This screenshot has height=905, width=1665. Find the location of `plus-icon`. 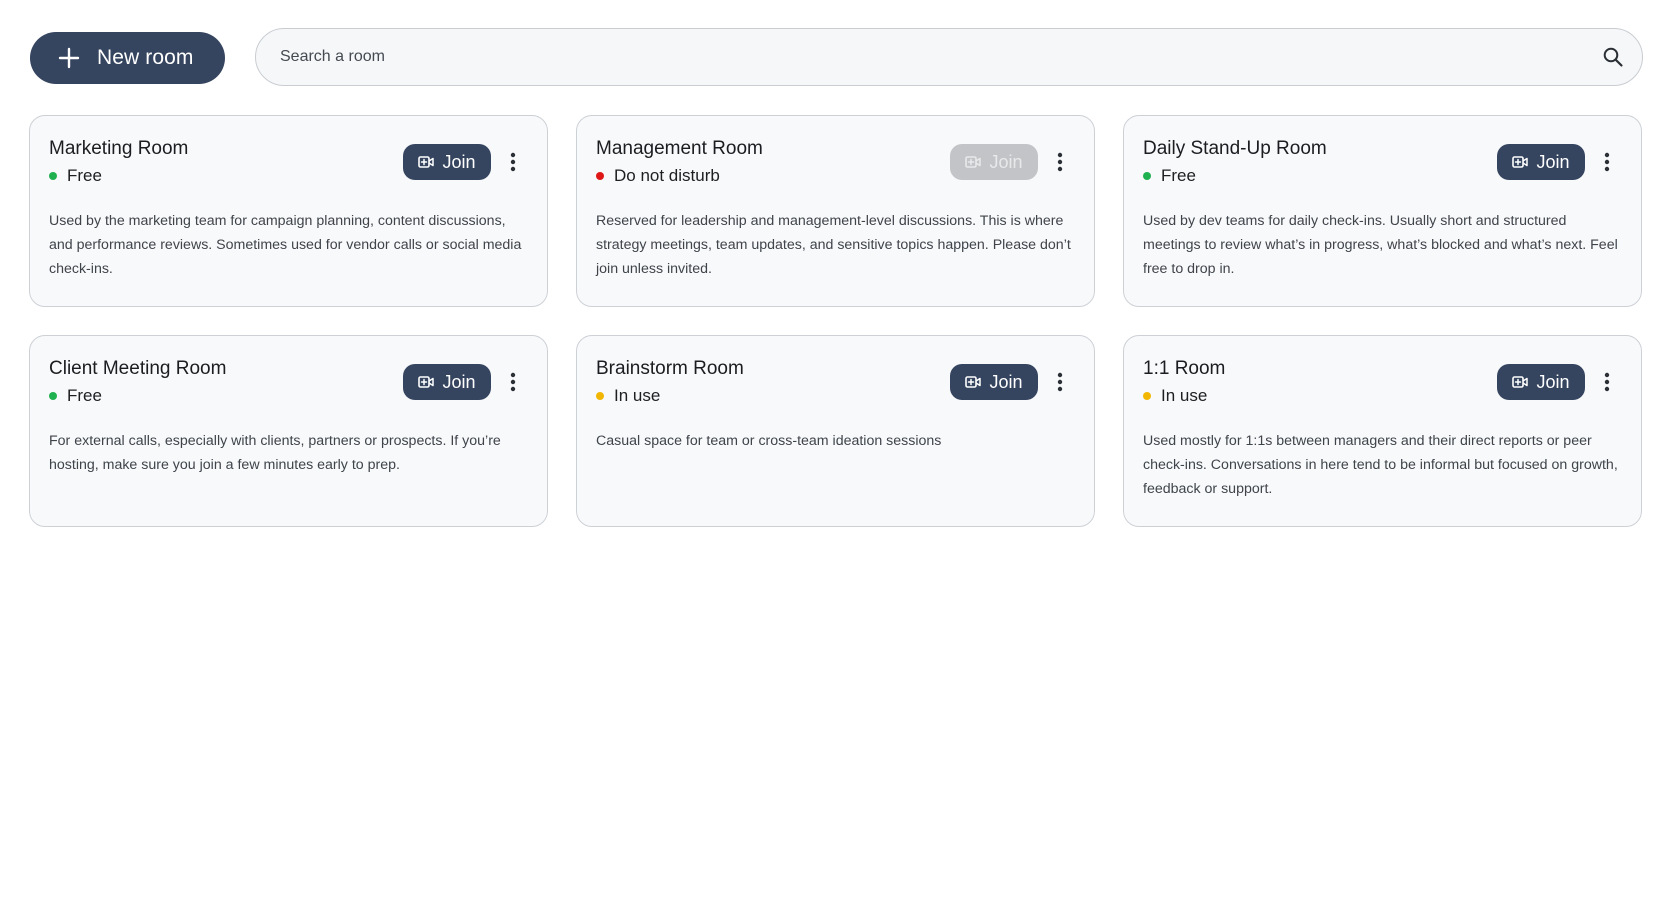

plus-icon is located at coordinates (69, 58).